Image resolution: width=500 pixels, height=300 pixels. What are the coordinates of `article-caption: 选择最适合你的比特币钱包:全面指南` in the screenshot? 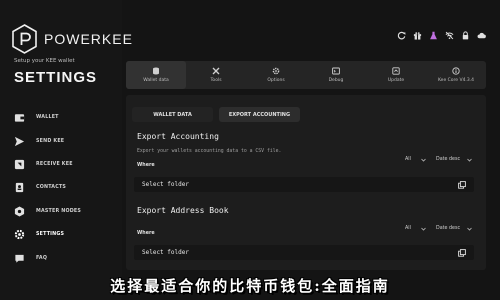 It's located at (250, 286).